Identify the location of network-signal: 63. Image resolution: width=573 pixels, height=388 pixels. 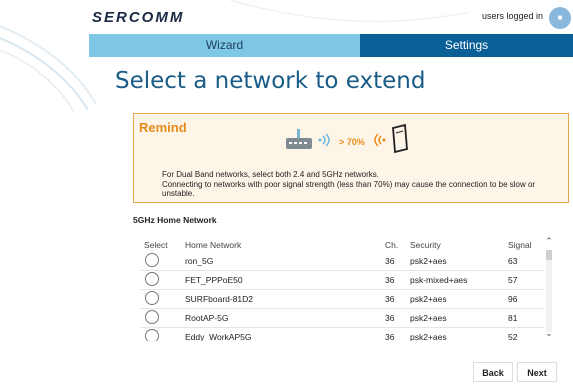
(513, 261).